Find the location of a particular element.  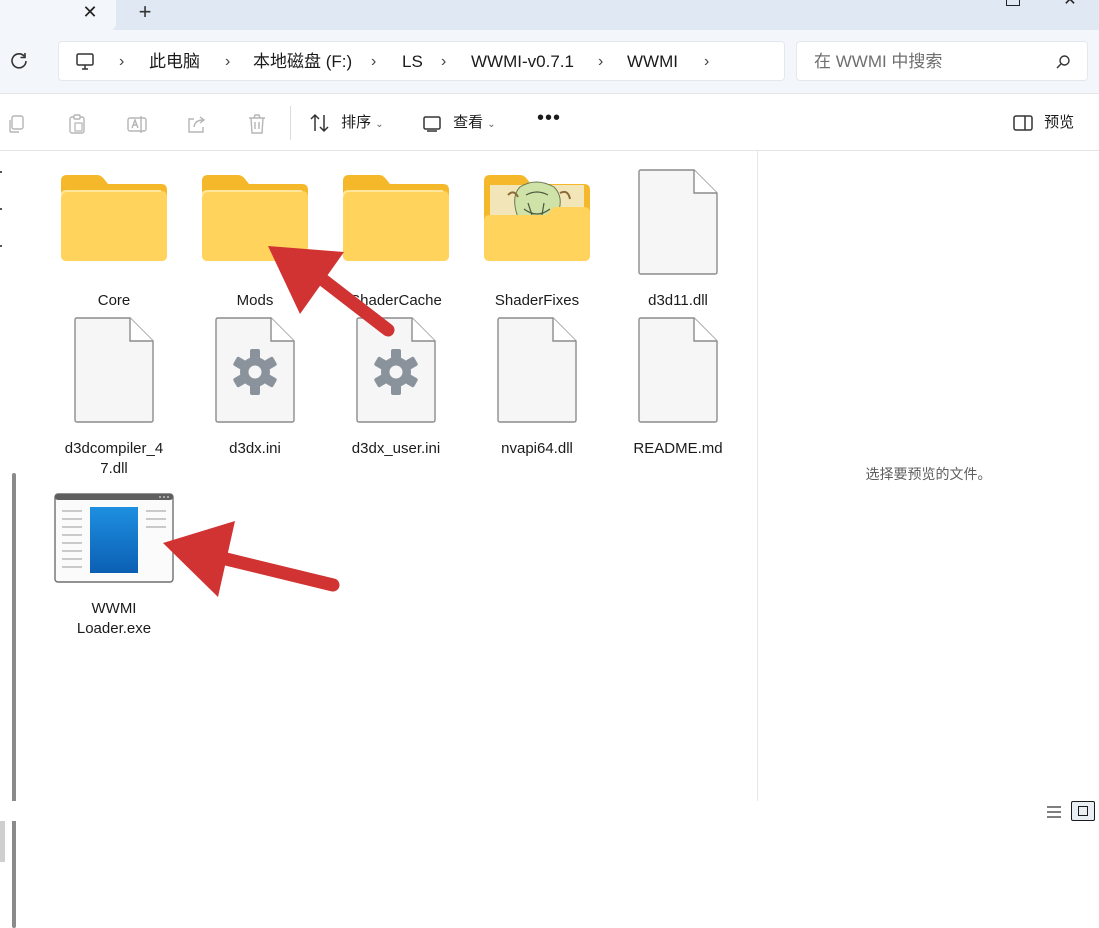

file-item-mods: Mods is located at coordinates (255, 244).